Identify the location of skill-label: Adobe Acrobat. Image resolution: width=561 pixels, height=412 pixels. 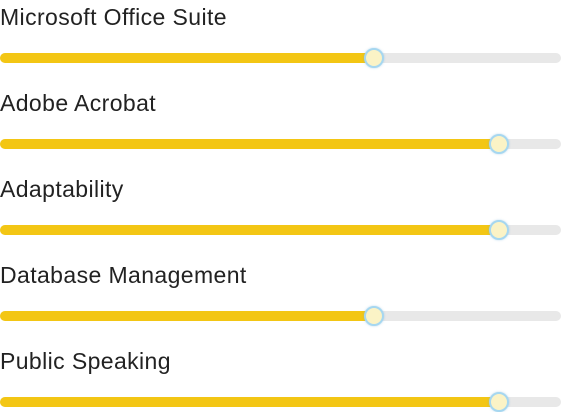
(78, 103).